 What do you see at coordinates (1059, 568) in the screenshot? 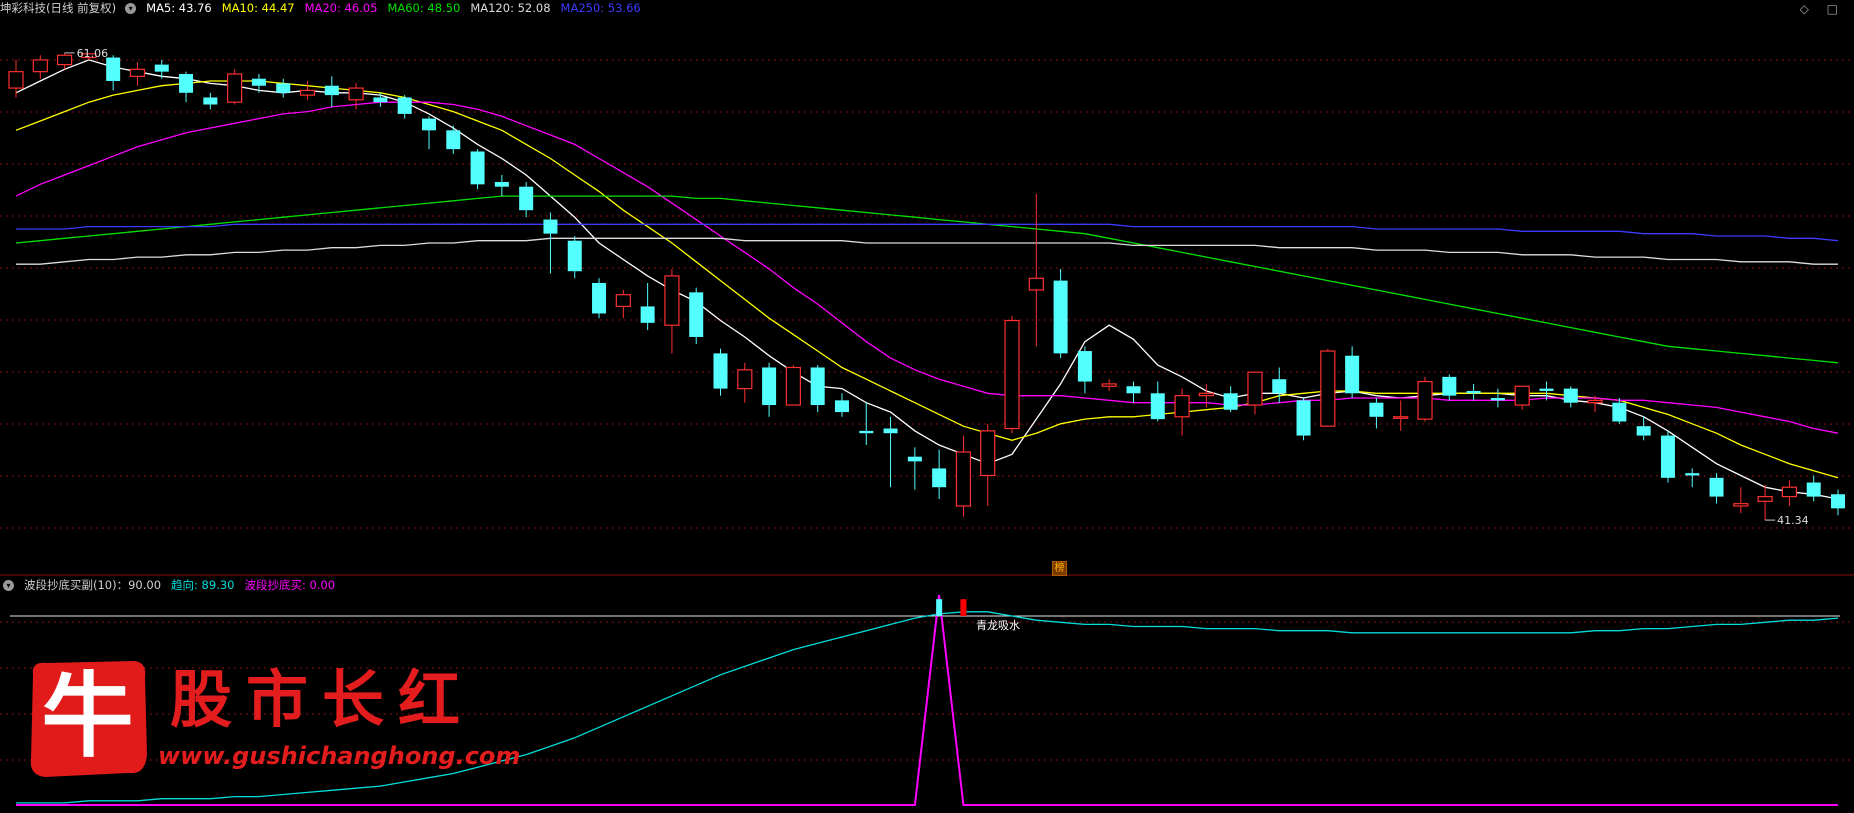
I see `rank-badge: 榜` at bounding box center [1059, 568].